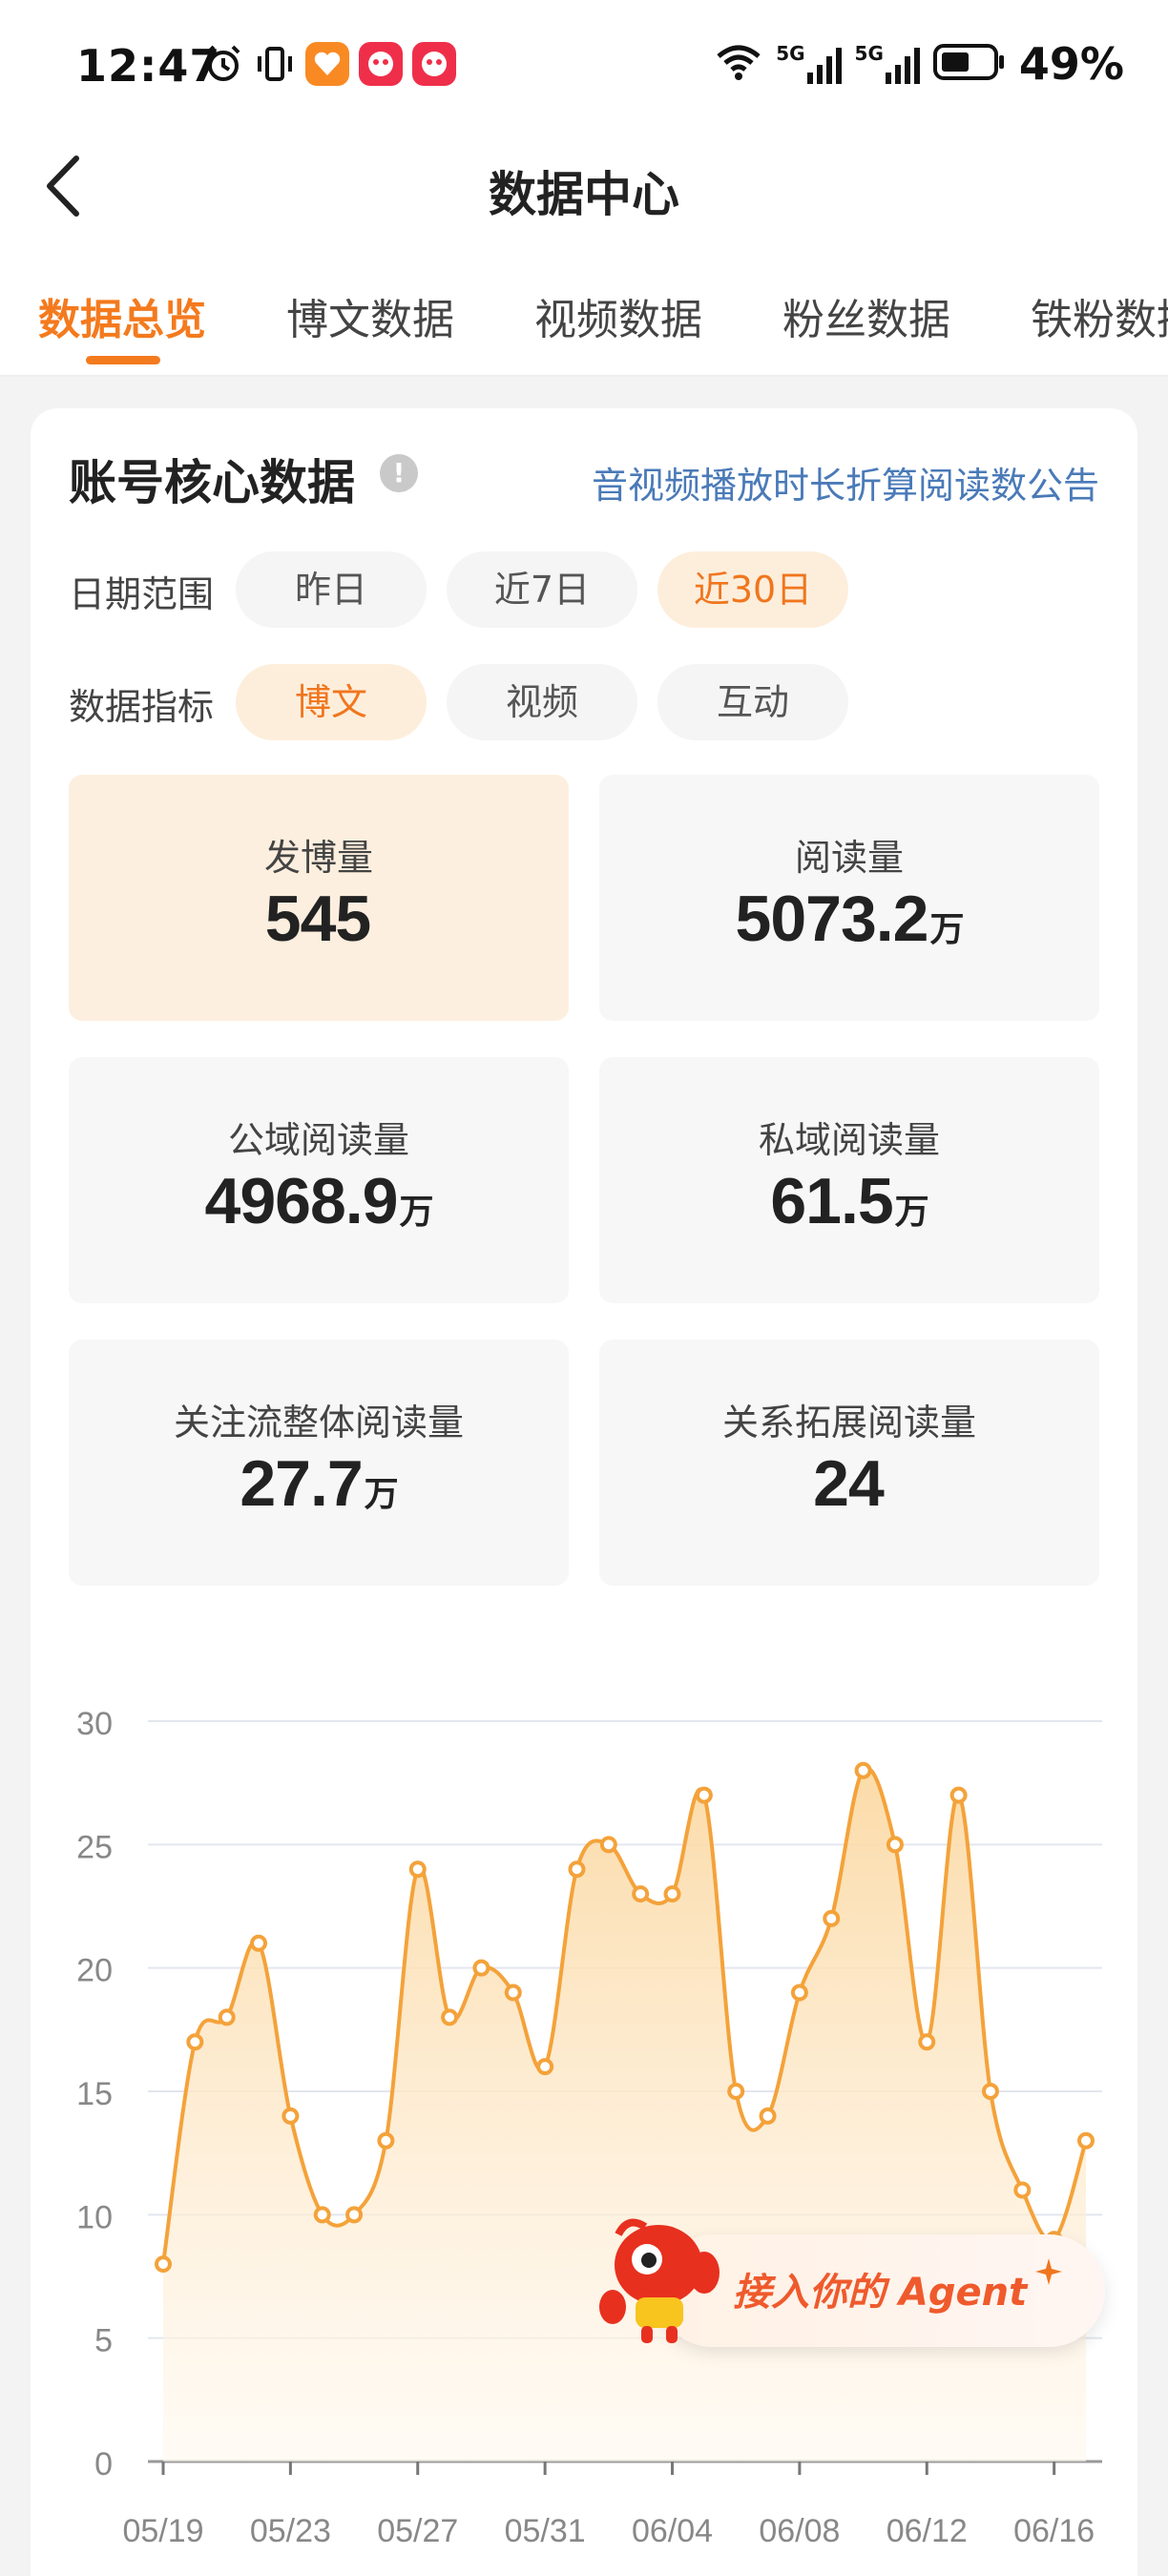 This screenshot has height=2576, width=1168. Describe the element at coordinates (546, 2531) in the screenshot. I see `x-tick-label: 05/31` at that location.